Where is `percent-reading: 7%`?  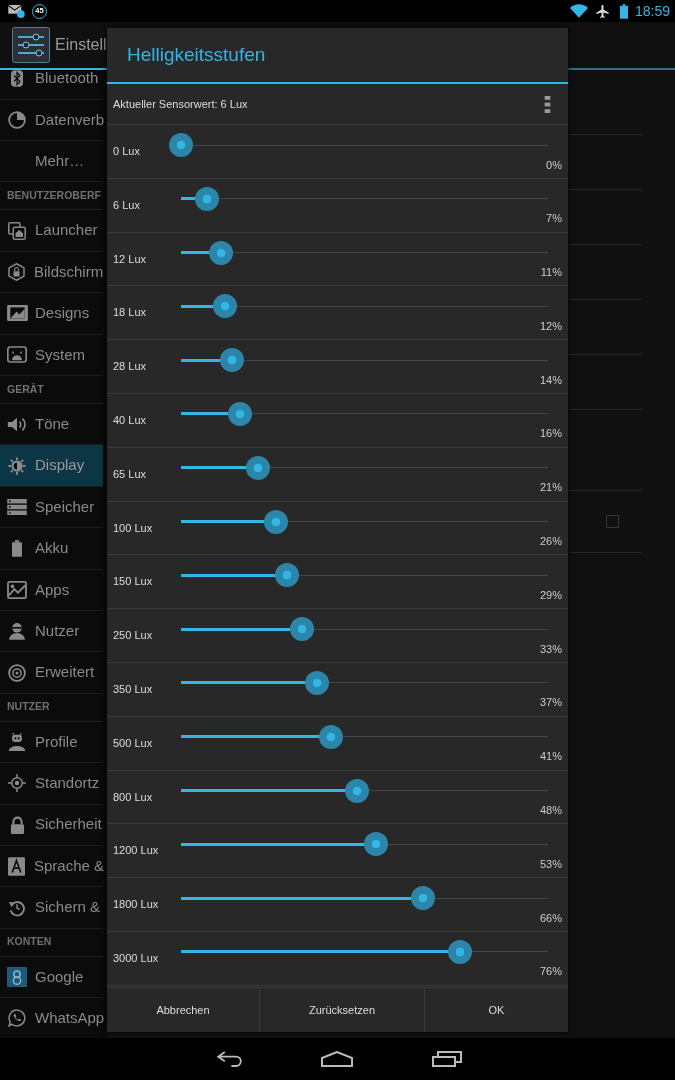 percent-reading: 7% is located at coordinates (554, 219).